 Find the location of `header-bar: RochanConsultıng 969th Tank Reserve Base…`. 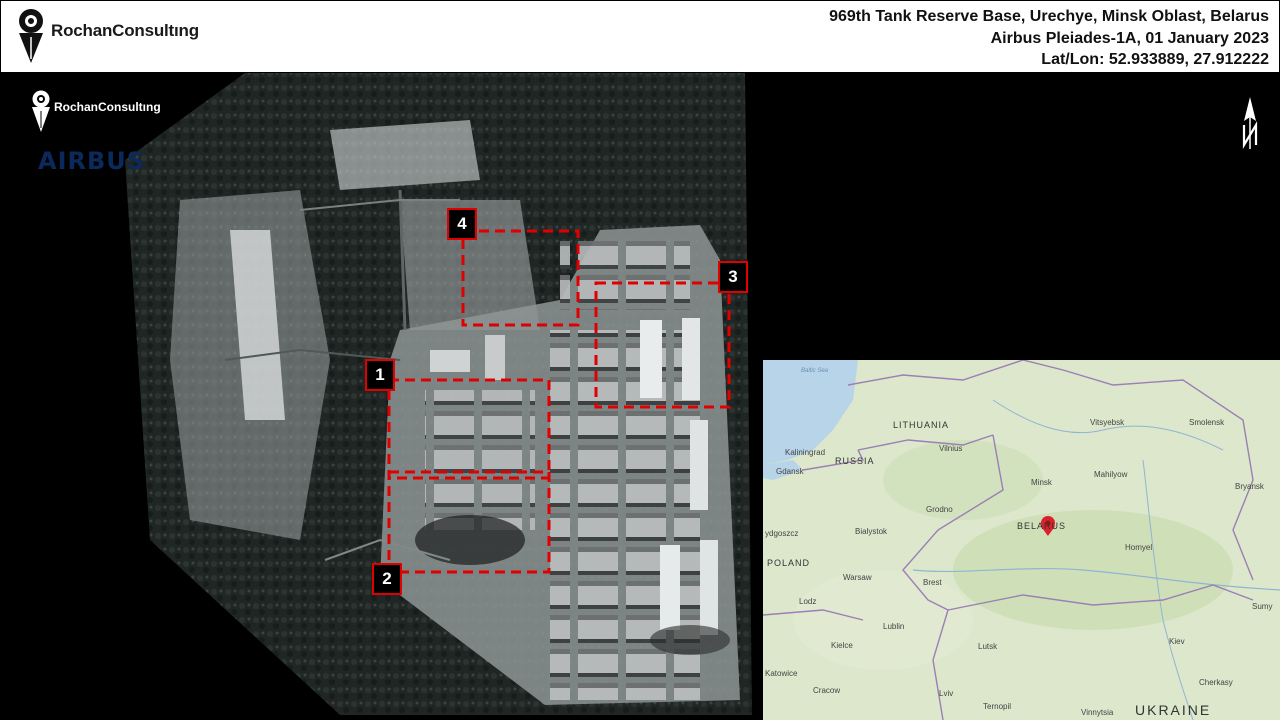

header-bar: RochanConsultıng 969th Tank Reserve Base… is located at coordinates (640, 36).